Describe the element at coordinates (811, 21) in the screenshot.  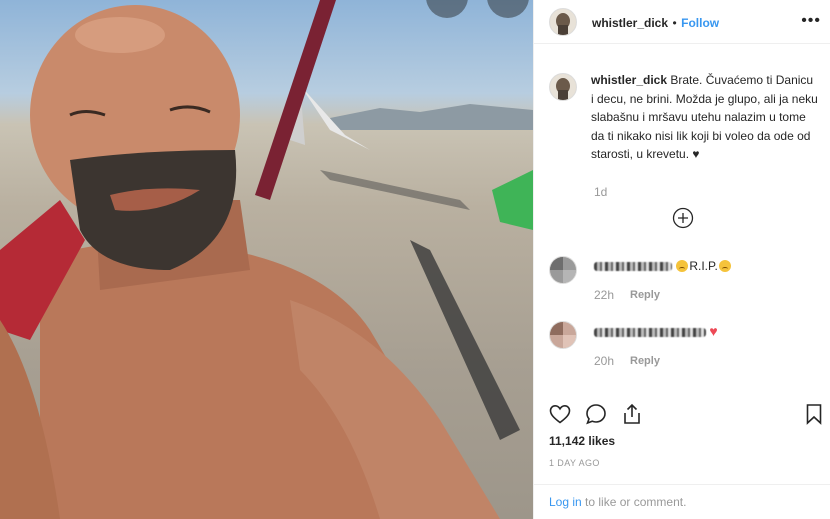
I see `more-options-icon: •••` at that location.